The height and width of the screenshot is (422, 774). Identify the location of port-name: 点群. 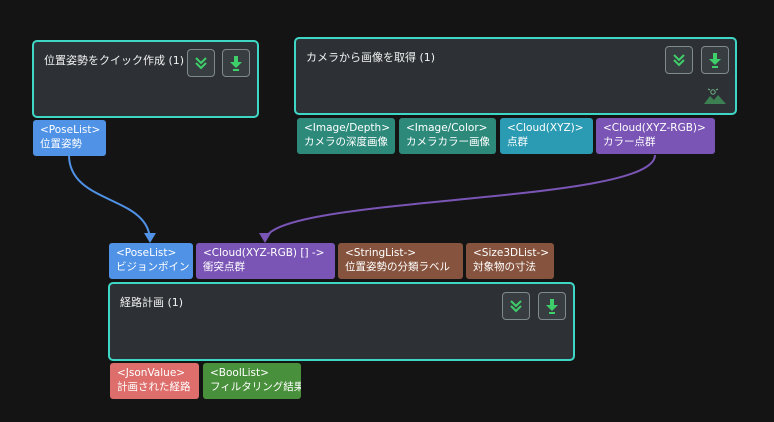
(517, 142).